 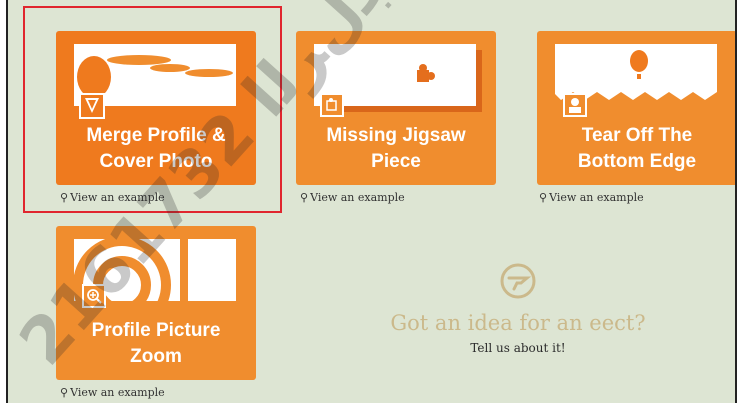 What do you see at coordinates (518, 323) in the screenshot?
I see `idea-title: Got an idea for an eect?` at bounding box center [518, 323].